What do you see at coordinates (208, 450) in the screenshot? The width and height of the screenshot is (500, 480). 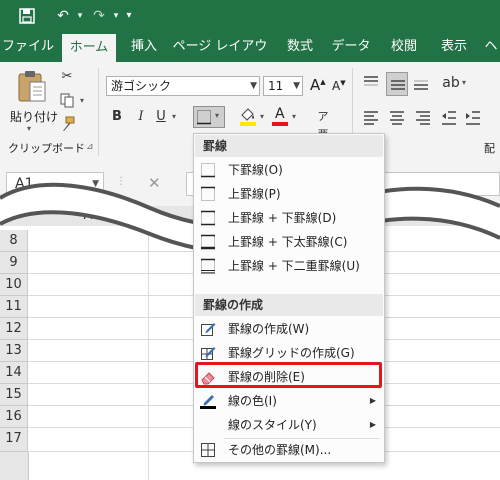 I see `all-borders-icon` at bounding box center [208, 450].